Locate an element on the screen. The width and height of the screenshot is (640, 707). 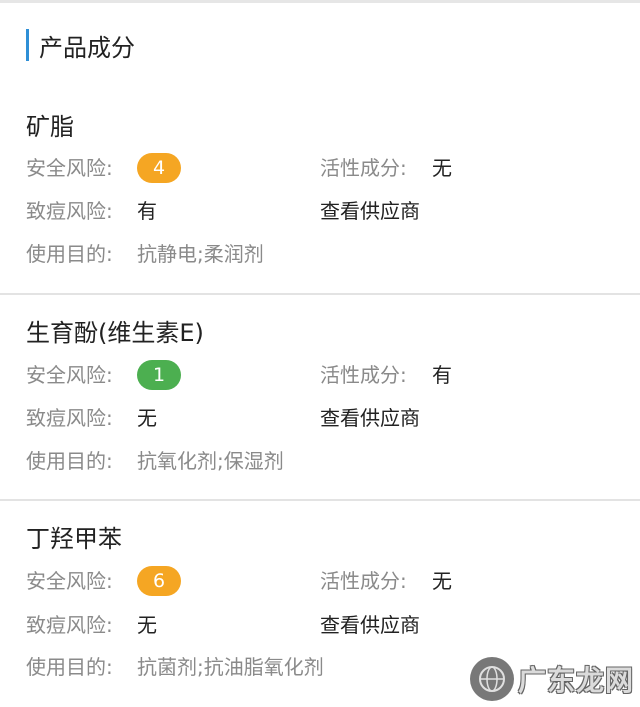
risk-row: 安全风险: 6 活性成分: 无 is located at coordinates (320, 581).